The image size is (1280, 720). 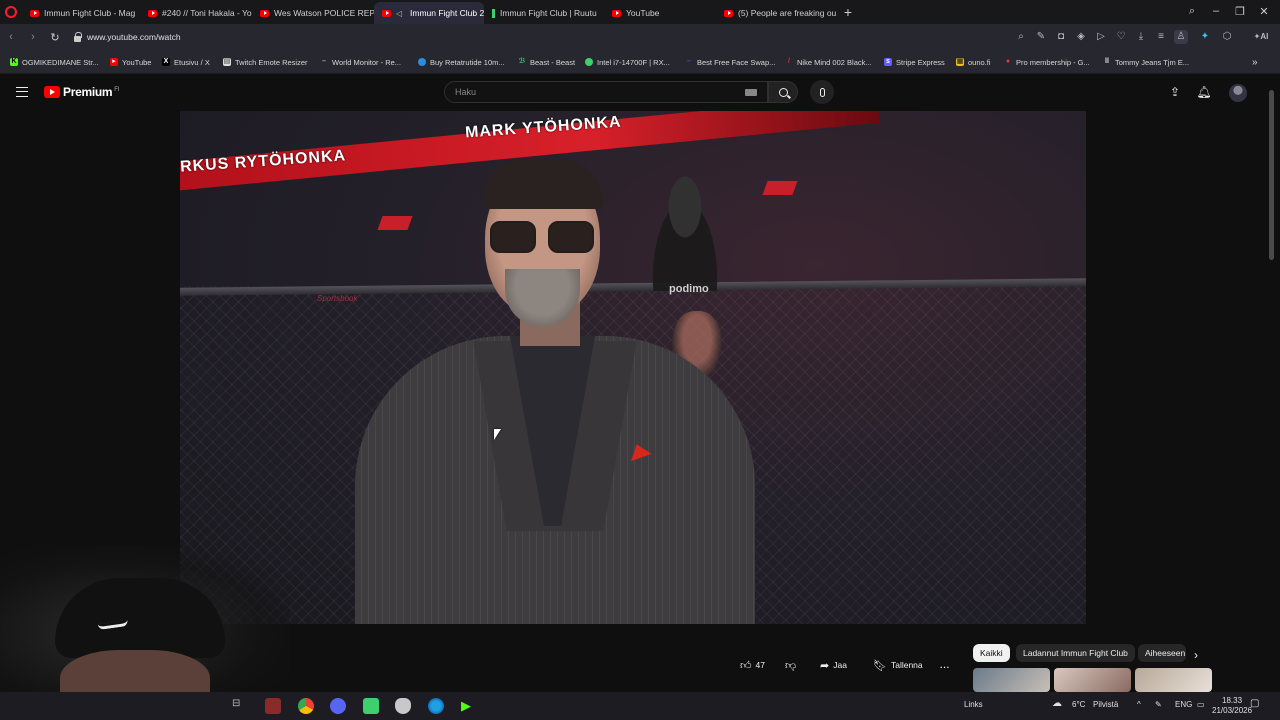 What do you see at coordinates (1141, 37) in the screenshot?
I see `download-icon: ⤓` at bounding box center [1141, 37].